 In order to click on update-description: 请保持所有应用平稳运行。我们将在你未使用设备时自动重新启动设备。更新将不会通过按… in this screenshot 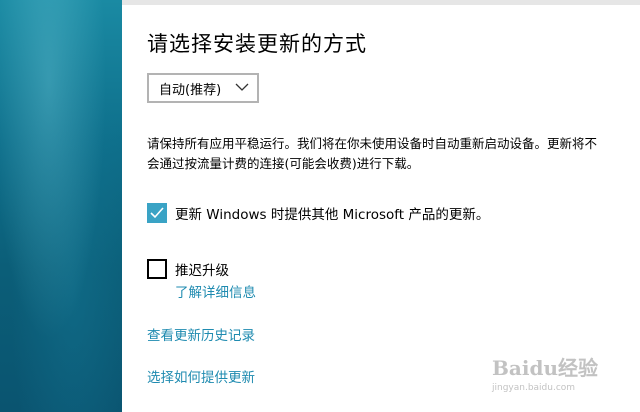, I will do `click(372, 153)`.